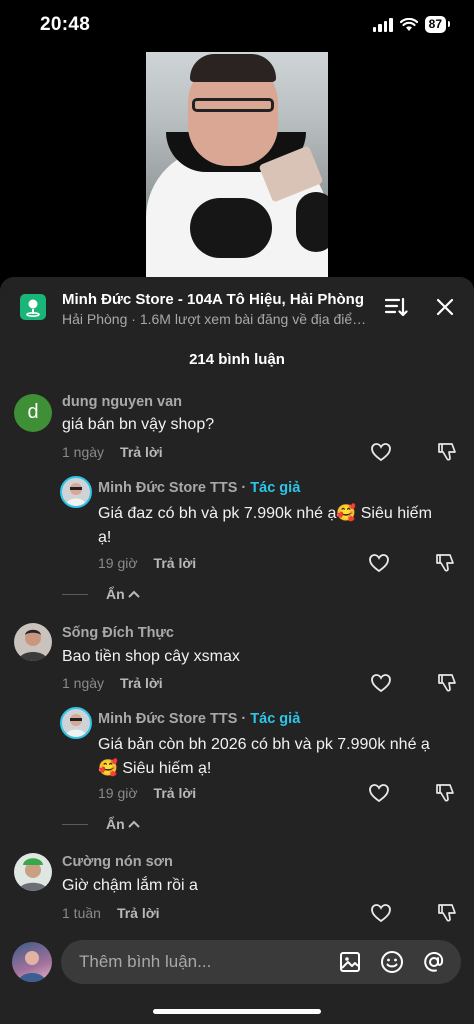  I want to click on comments-count: 214 bình luận, so click(237, 359).